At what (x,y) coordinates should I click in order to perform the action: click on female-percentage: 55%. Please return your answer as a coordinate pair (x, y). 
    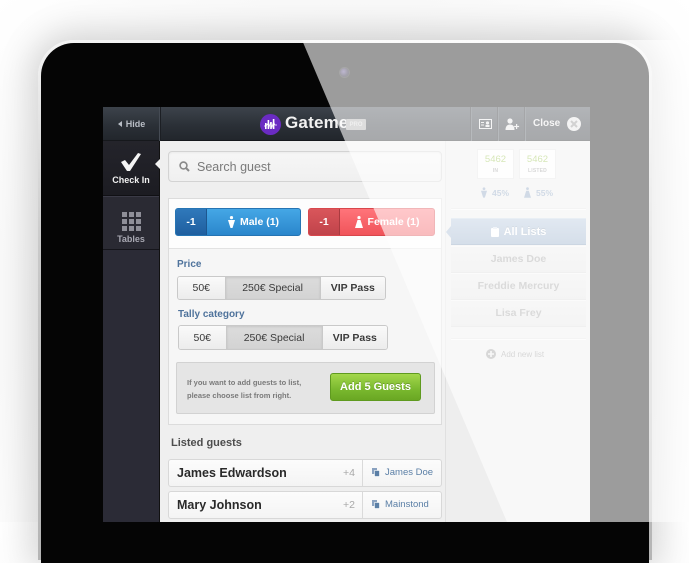
    Looking at the image, I should click on (538, 192).